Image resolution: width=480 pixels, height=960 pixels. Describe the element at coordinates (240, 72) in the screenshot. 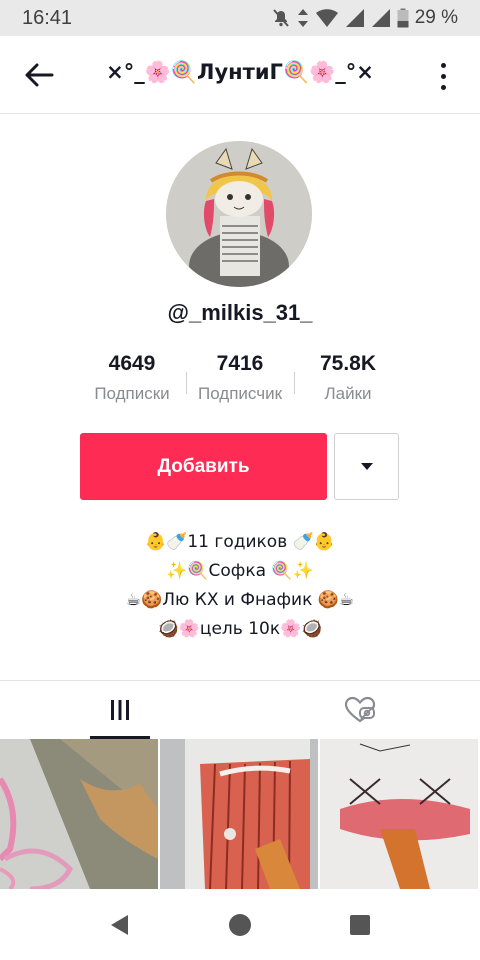

I see `page-title: ×°_🌸🍭ЛунтиГ🍭🌸_°×` at that location.